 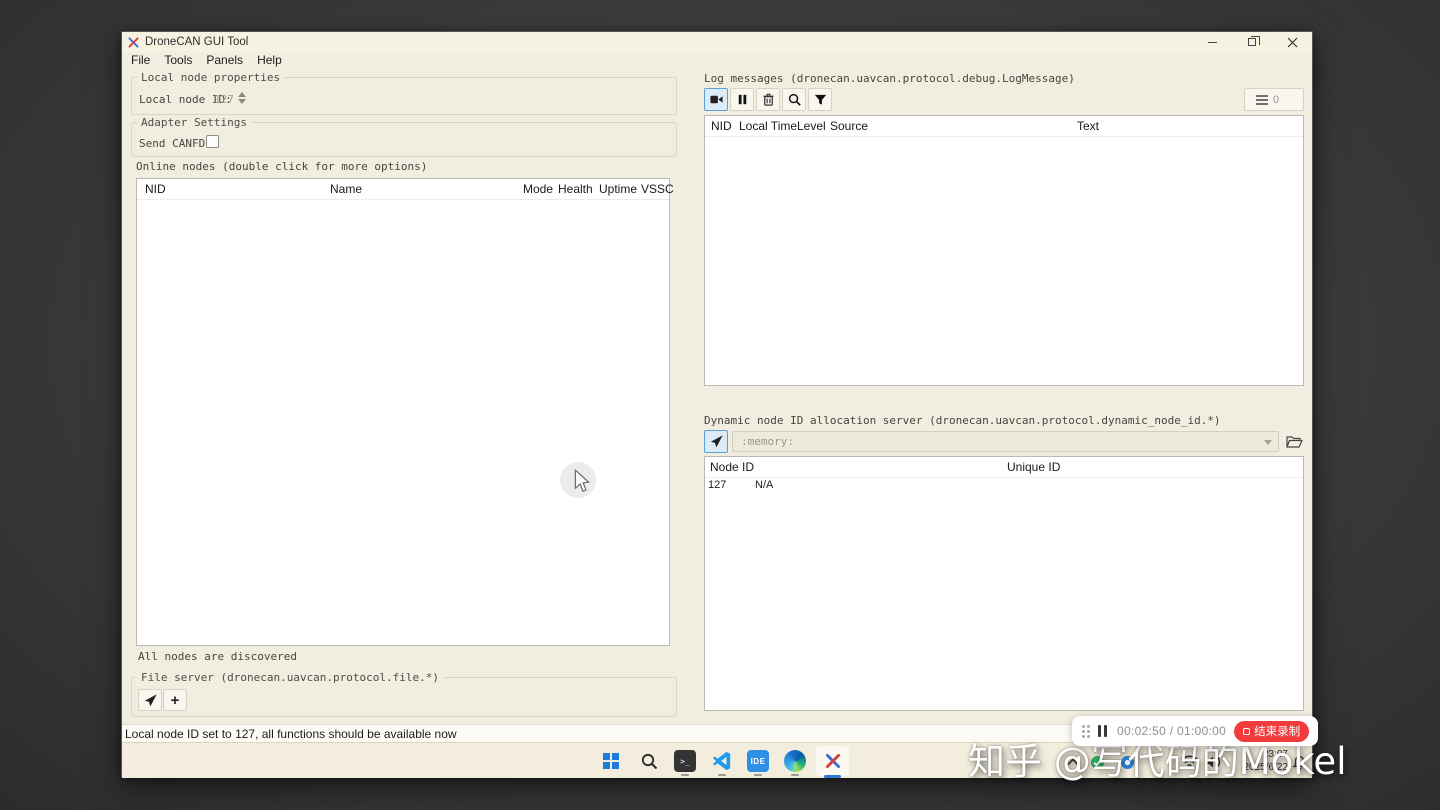 I want to click on restore-button, so click(x=1252, y=42).